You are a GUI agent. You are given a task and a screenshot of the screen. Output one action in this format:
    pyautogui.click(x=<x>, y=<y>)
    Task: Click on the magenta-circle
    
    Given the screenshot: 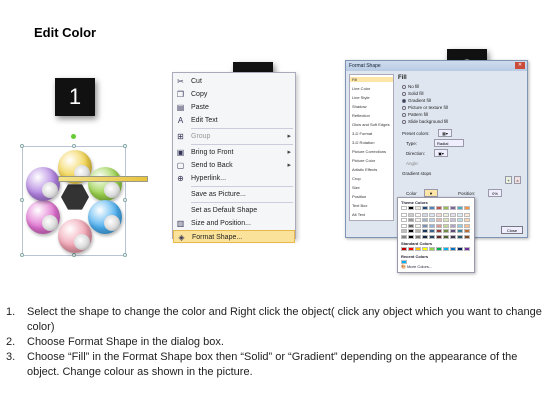 What is the action you would take?
    pyautogui.click(x=43, y=217)
    